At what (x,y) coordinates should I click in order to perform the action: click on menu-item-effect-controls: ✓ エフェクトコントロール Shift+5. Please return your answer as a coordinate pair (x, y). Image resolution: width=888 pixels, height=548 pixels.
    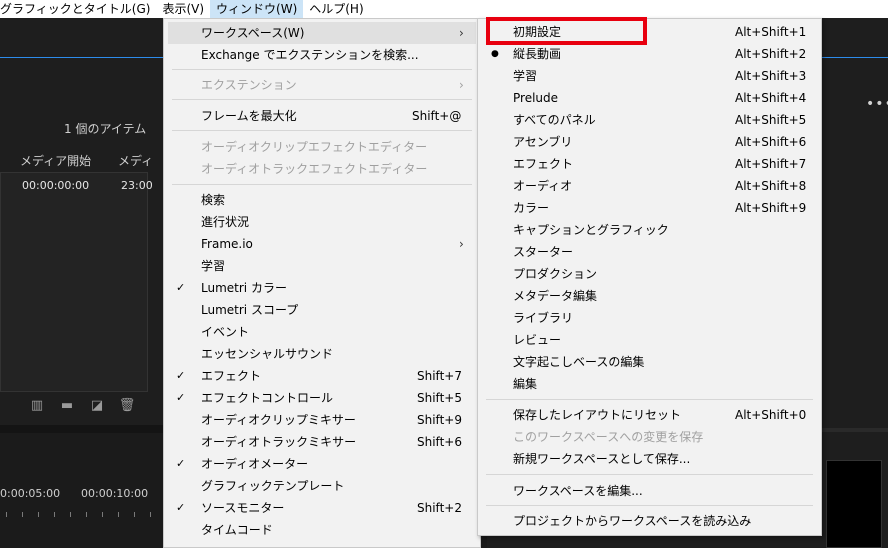
    Looking at the image, I should click on (322, 398).